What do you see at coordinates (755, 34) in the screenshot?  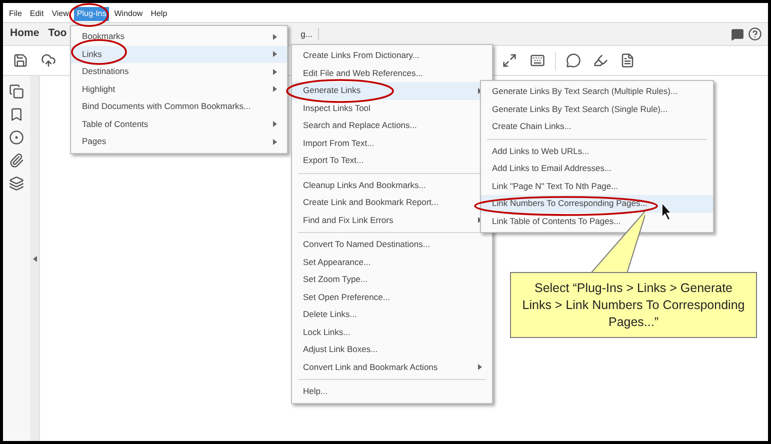 I see `help-icon` at bounding box center [755, 34].